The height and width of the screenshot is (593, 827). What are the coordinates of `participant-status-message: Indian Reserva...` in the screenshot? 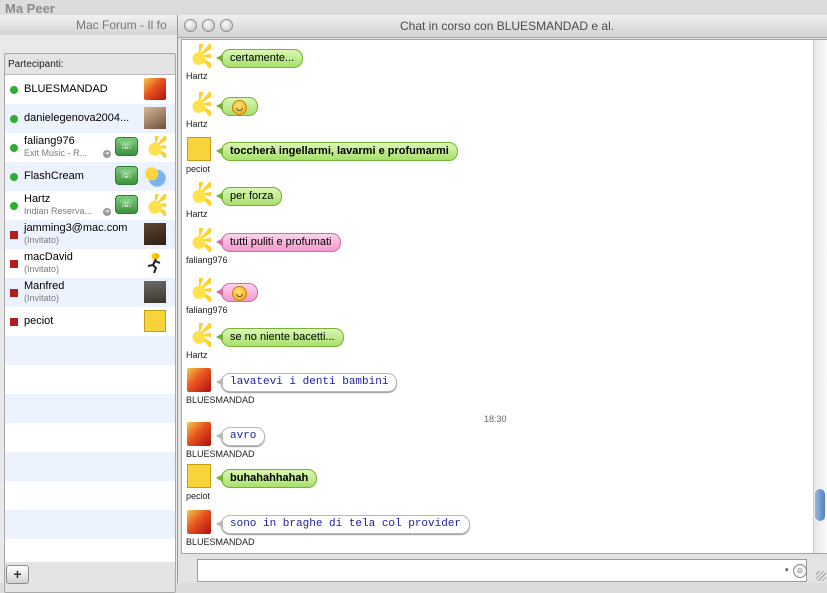 It's located at (58, 211).